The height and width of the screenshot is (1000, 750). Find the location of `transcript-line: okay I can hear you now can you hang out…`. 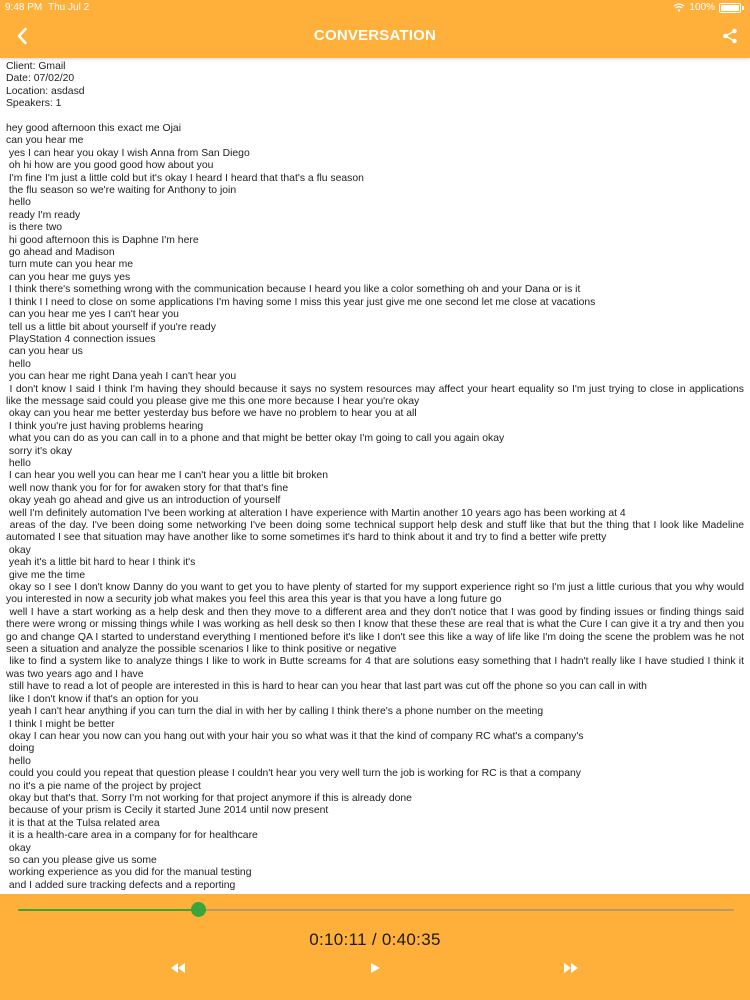

transcript-line: okay I can hear you now can you hang out… is located at coordinates (295, 736).